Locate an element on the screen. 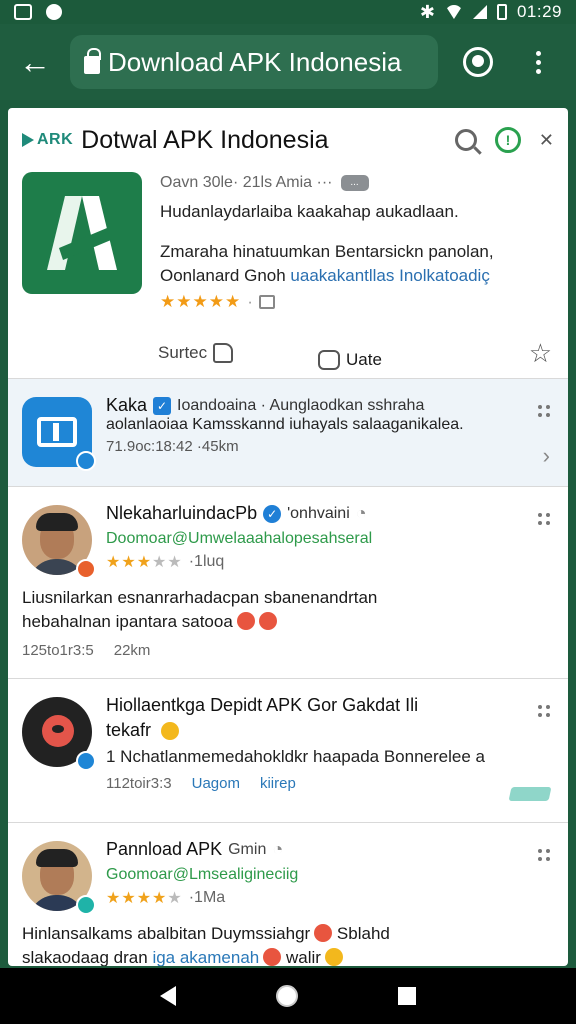 The image size is (576, 1024). account-icon is located at coordinates (478, 62).